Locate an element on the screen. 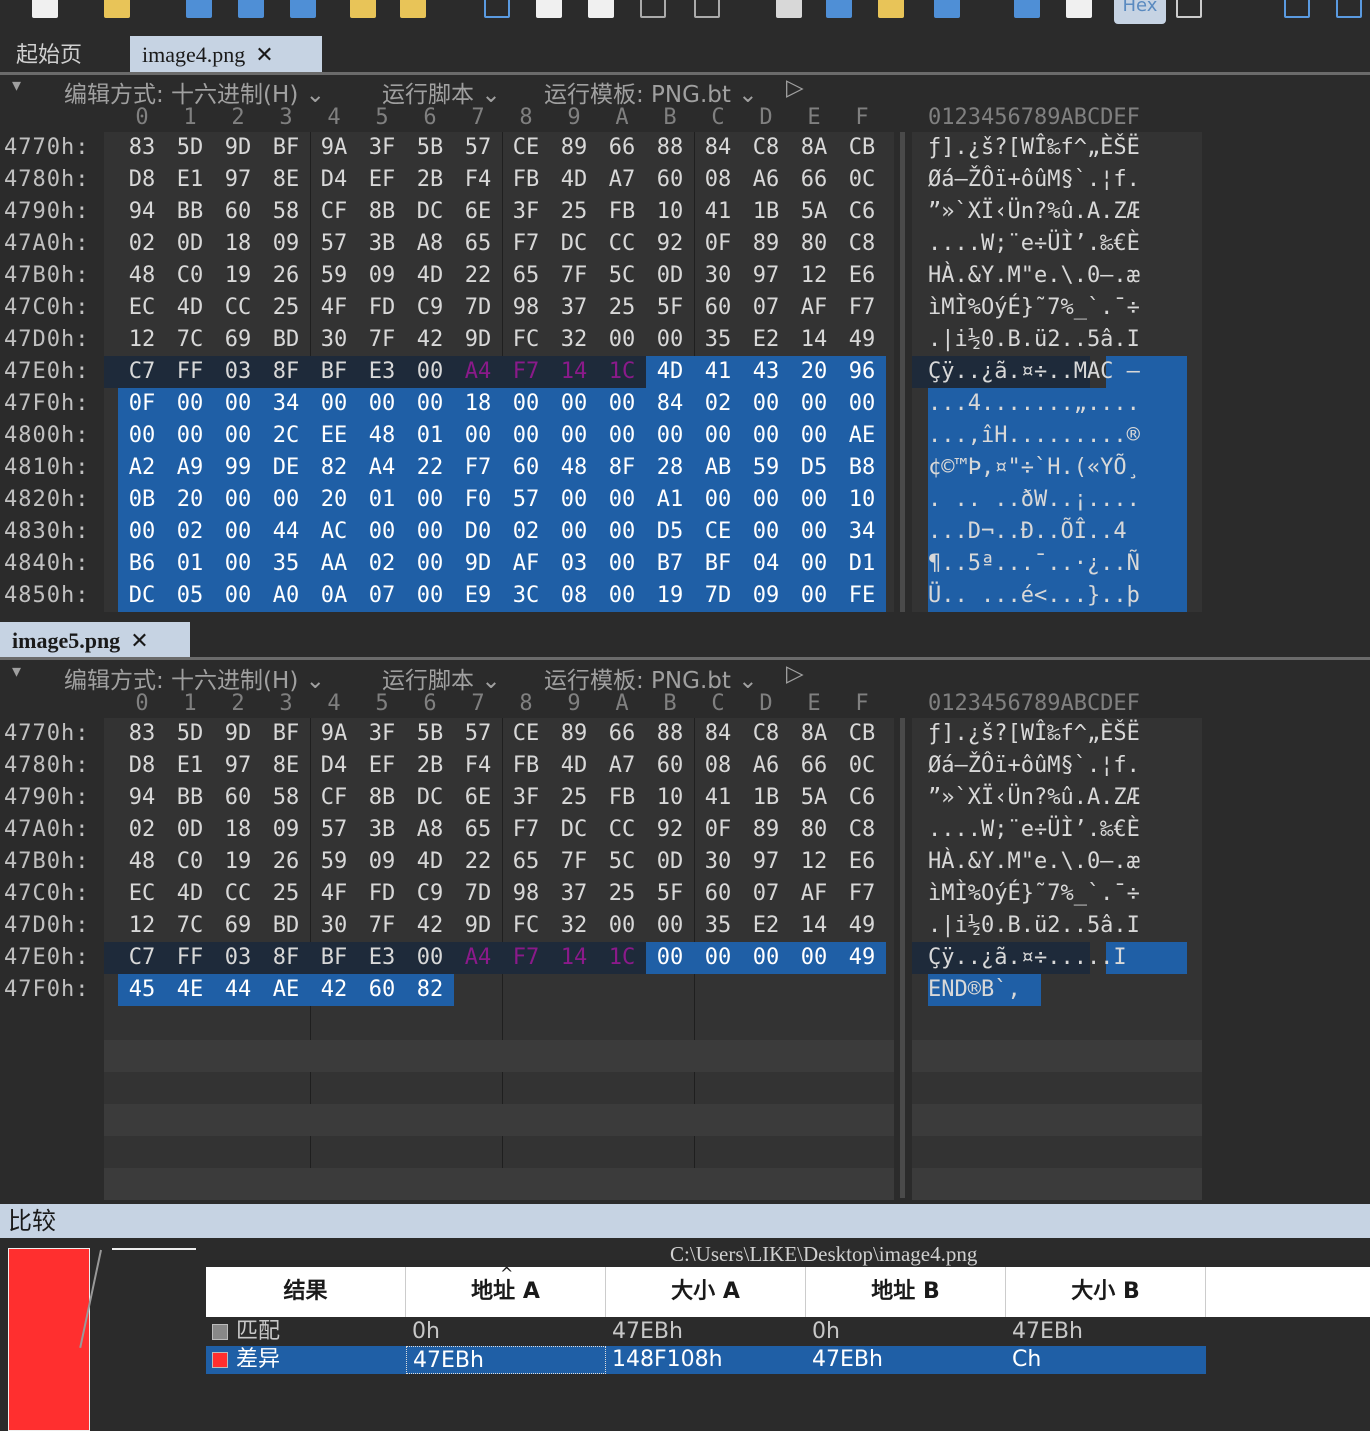  hex-byte: C6 is located at coordinates (862, 212).